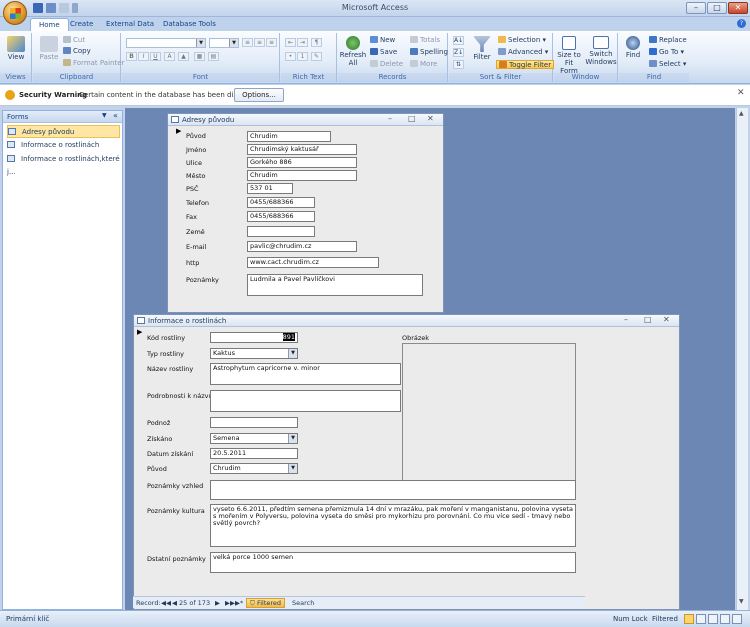 Image resolution: width=750 pixels, height=627 pixels. What do you see at coordinates (254, 468) in the screenshot?
I see `field-puvod: Chrudim ▼` at bounding box center [254, 468].